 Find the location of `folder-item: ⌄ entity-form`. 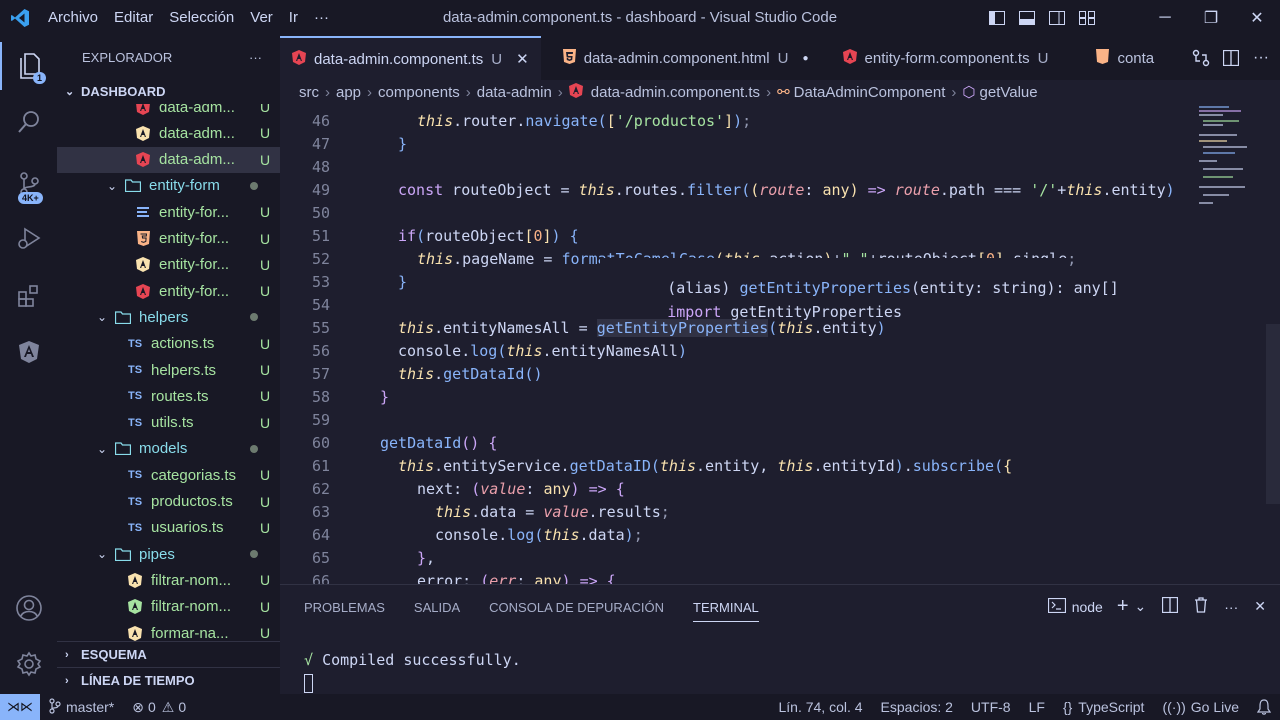

folder-item: ⌄ entity-form is located at coordinates (168, 186).